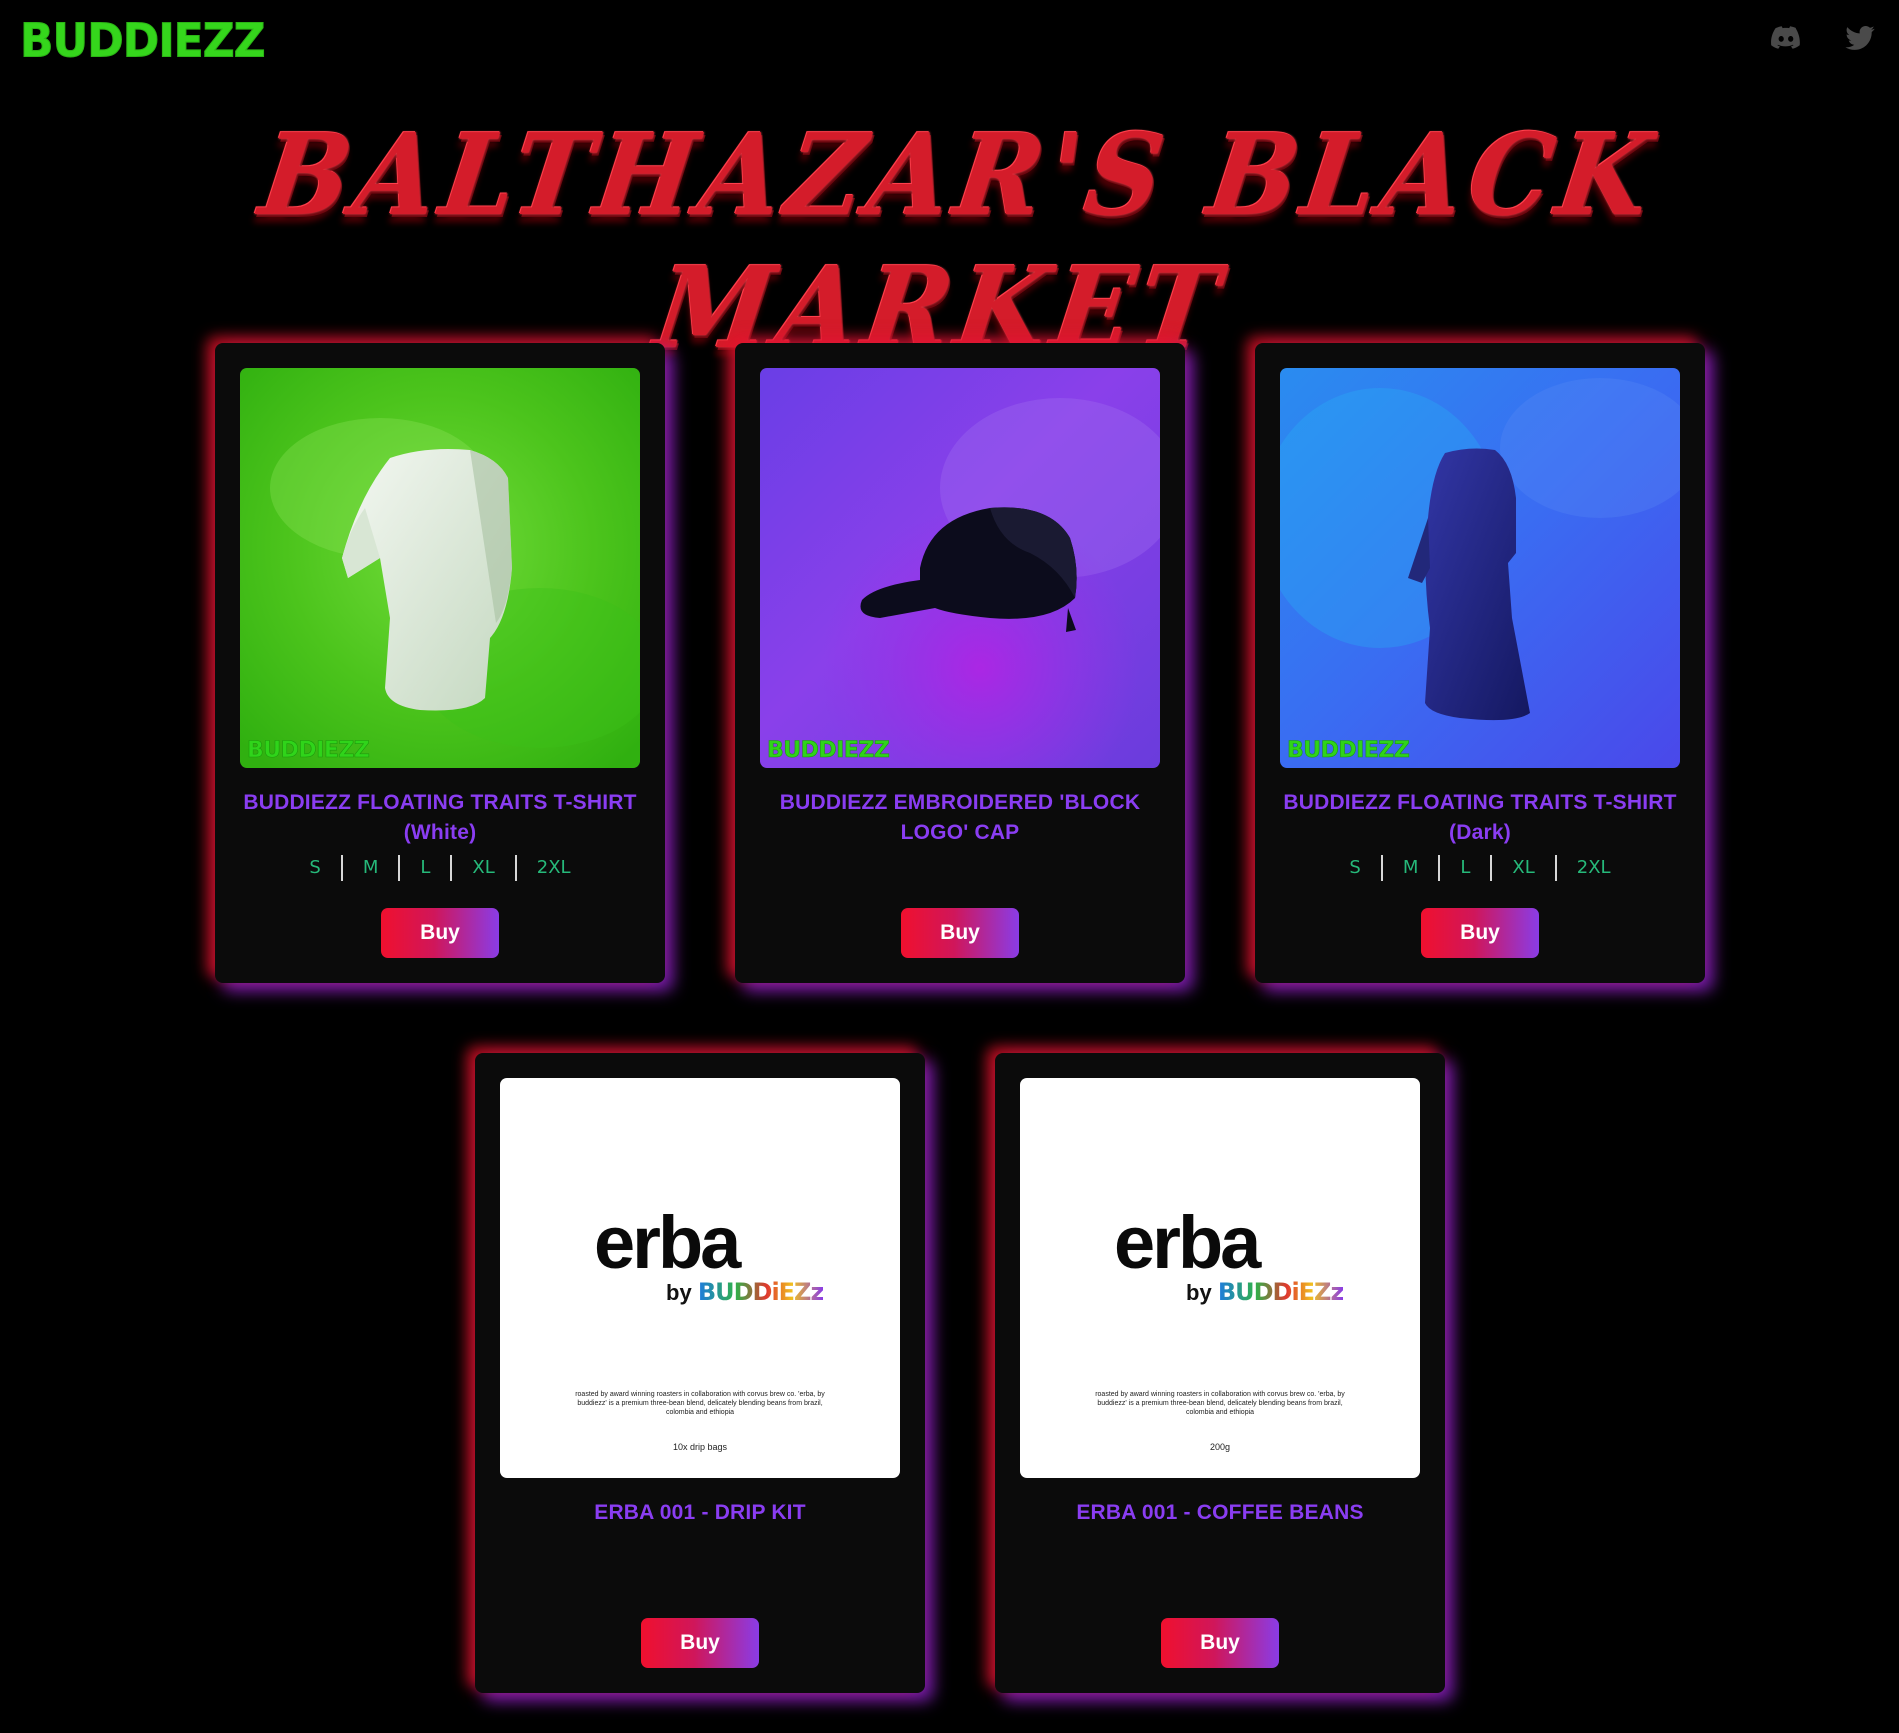  I want to click on product-title: BUDDIEZZ FLOATING TRAITS T-SHIRT (White), so click(440, 817).